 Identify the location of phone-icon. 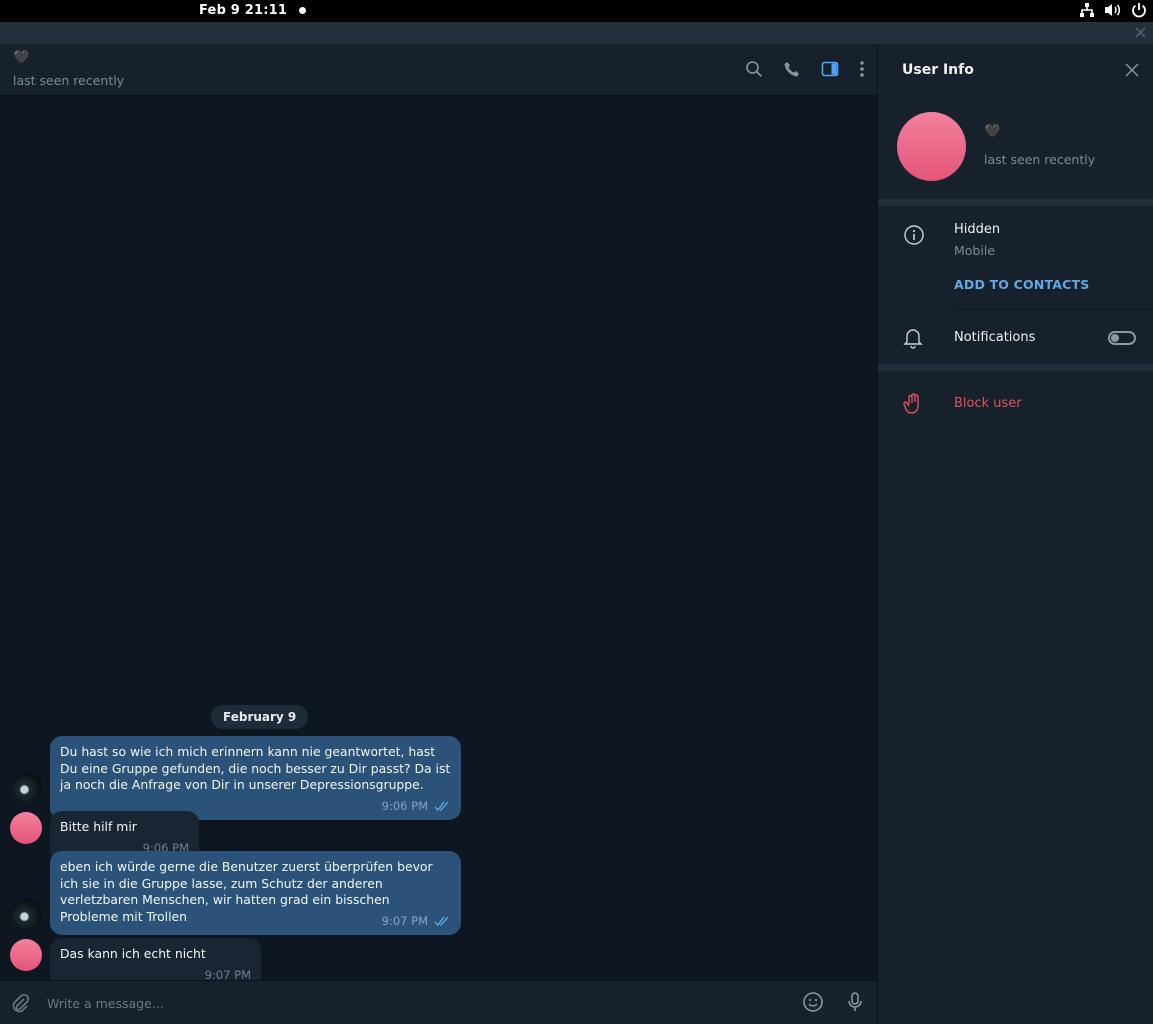
(792, 69).